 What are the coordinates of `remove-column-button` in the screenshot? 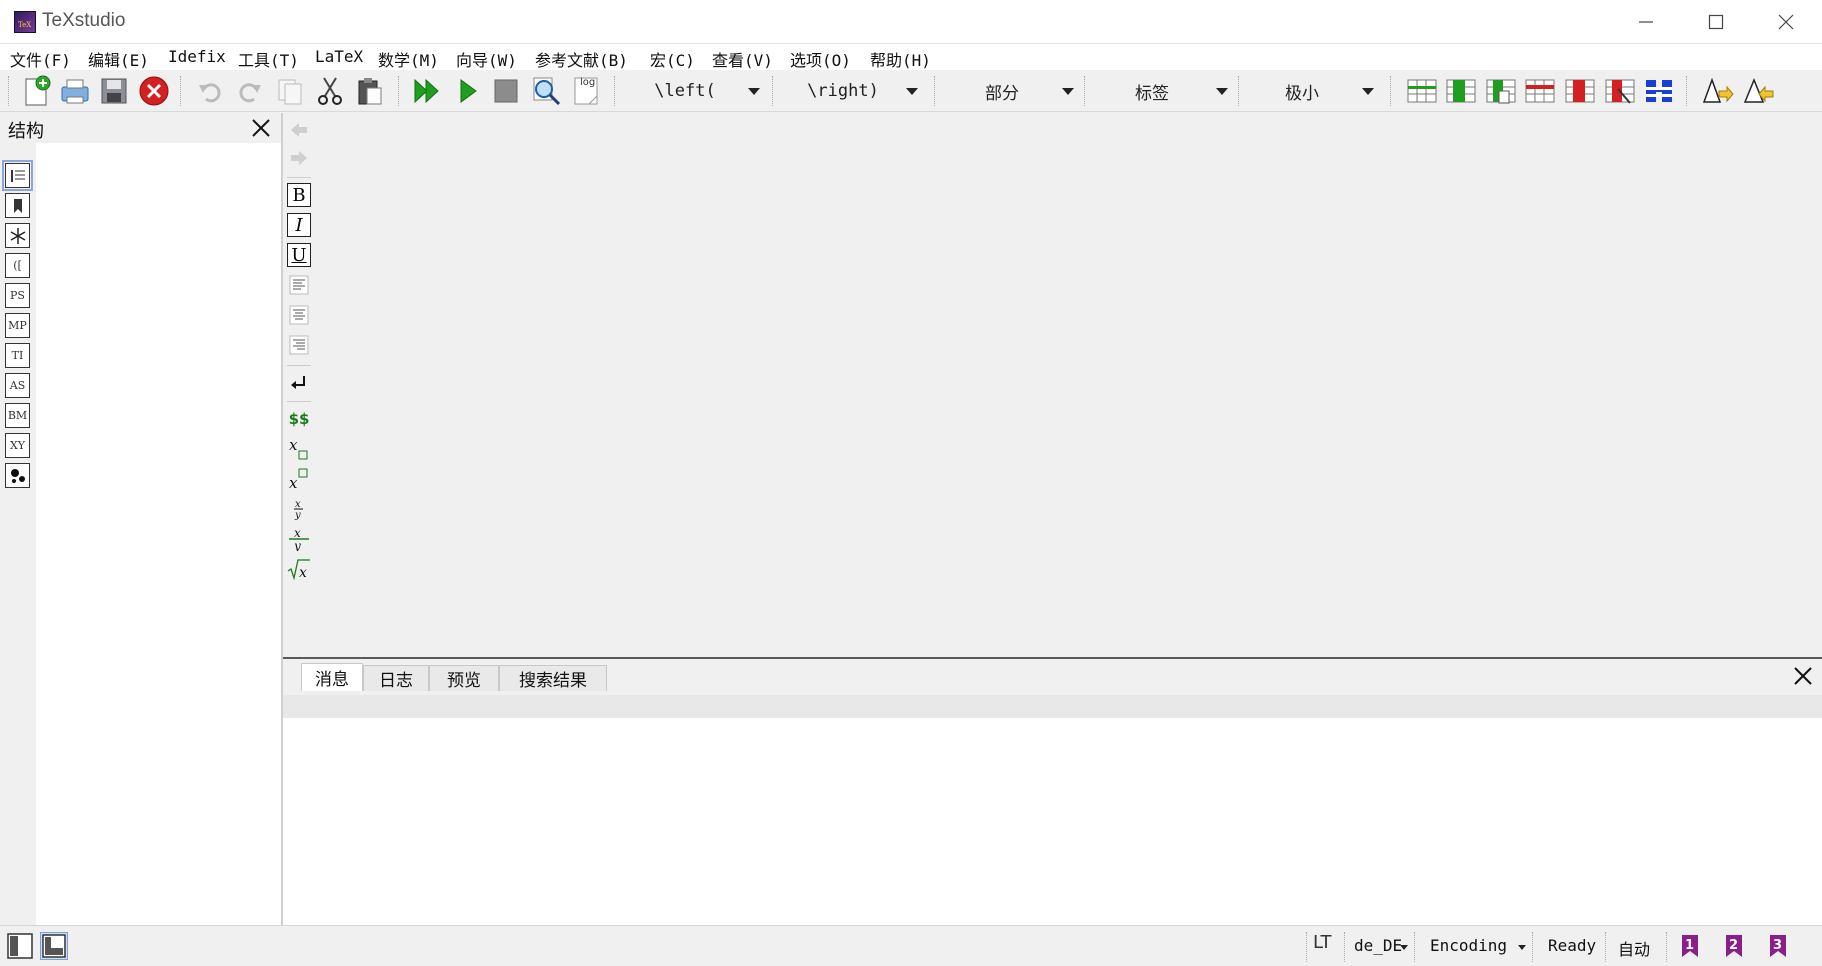 It's located at (1580, 91).